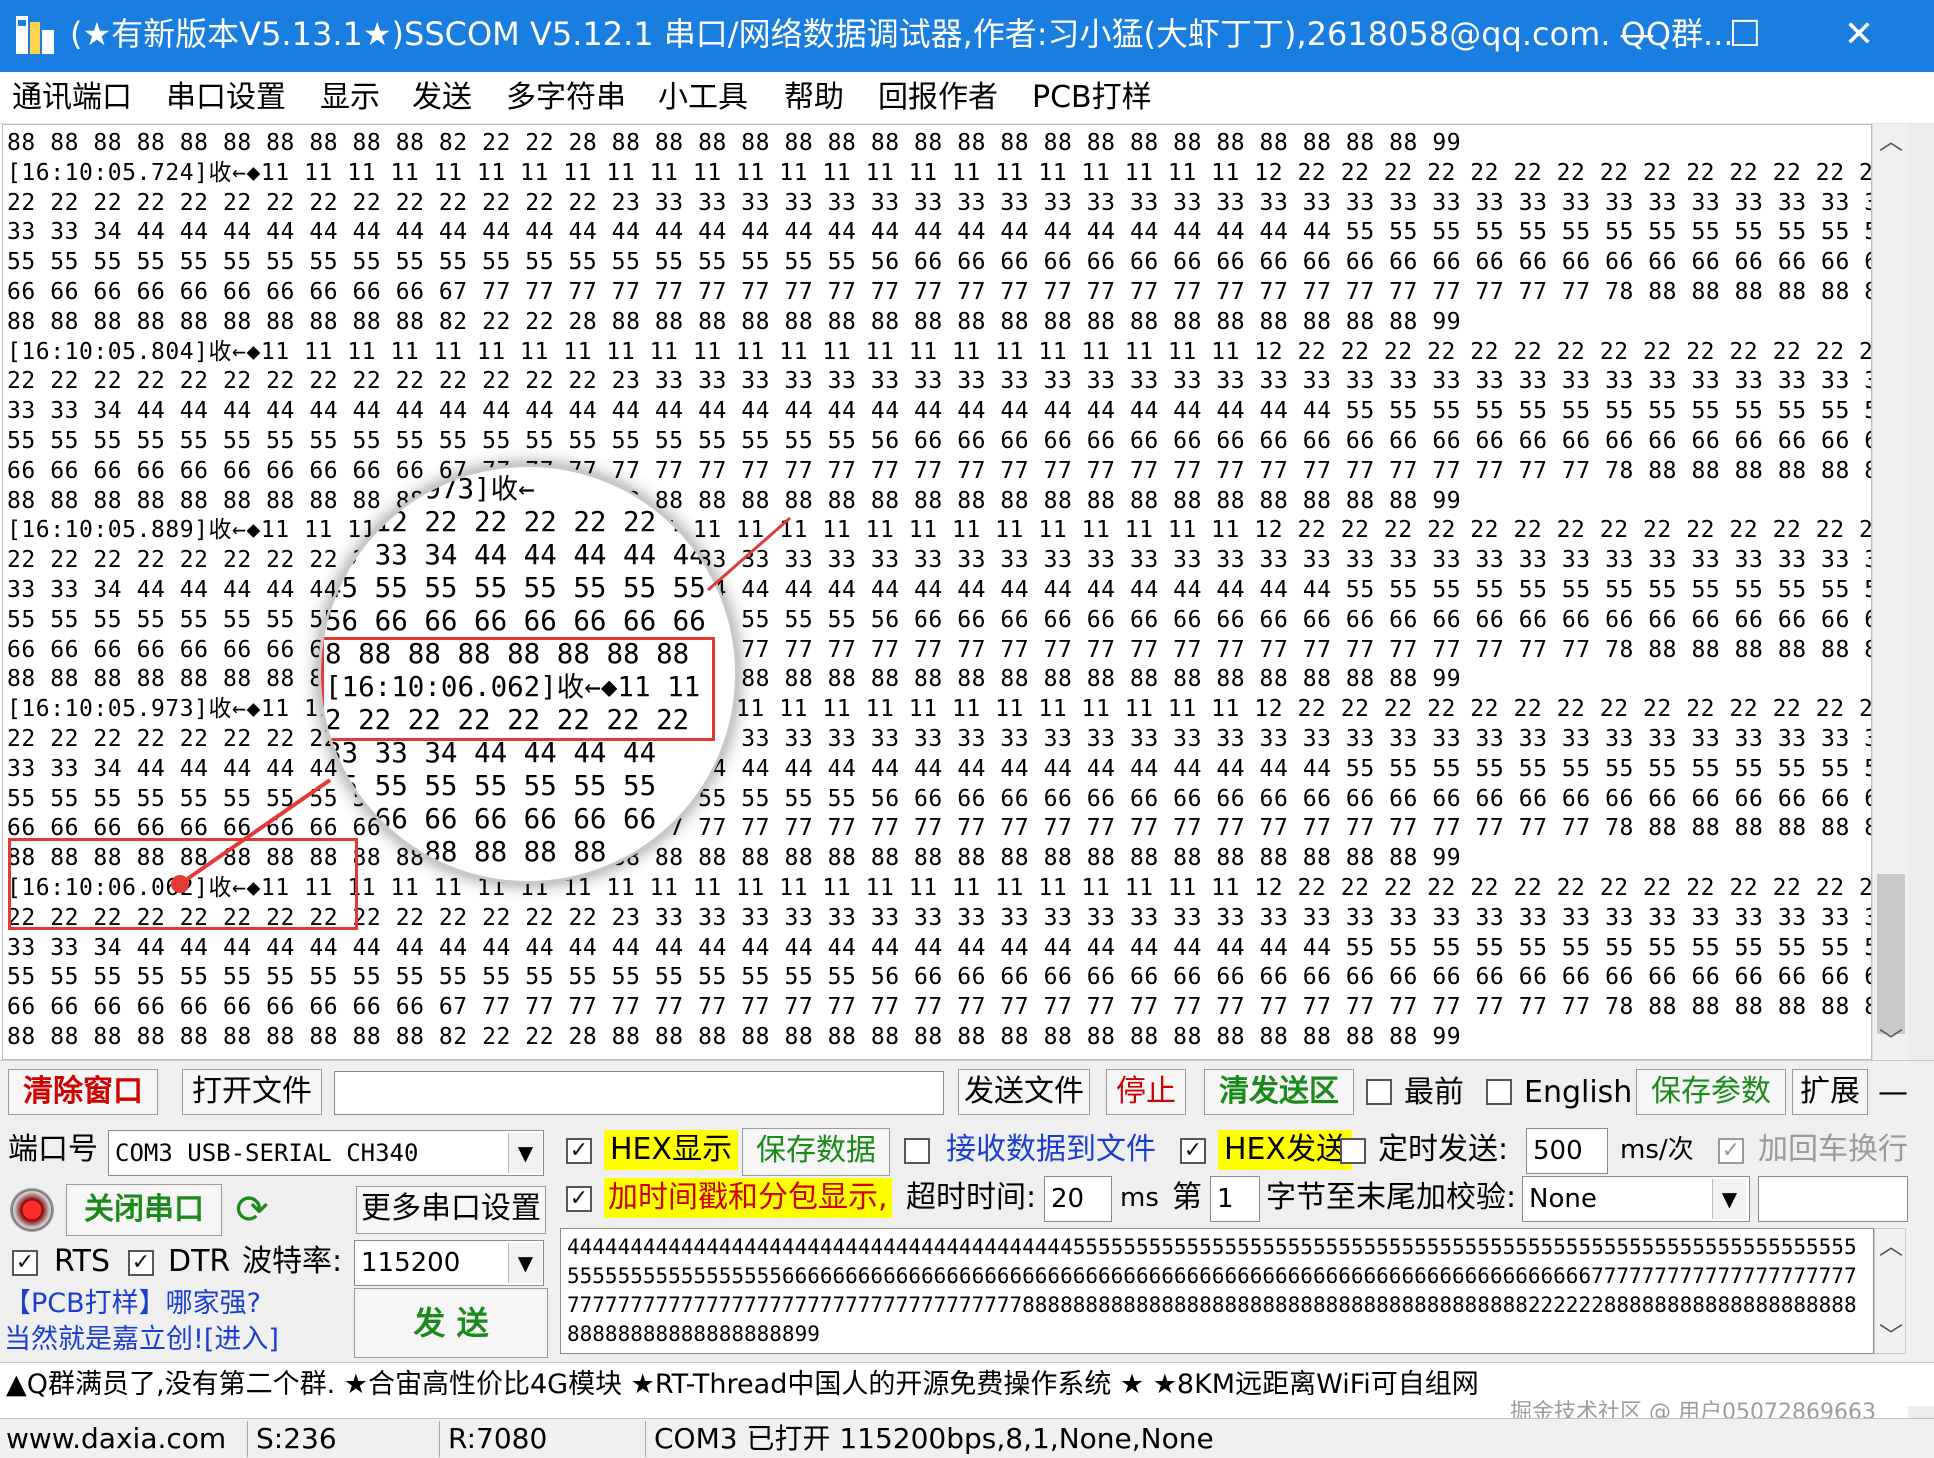 The height and width of the screenshot is (1458, 1934). I want to click on refresh-icon: ⟳, so click(252, 1210).